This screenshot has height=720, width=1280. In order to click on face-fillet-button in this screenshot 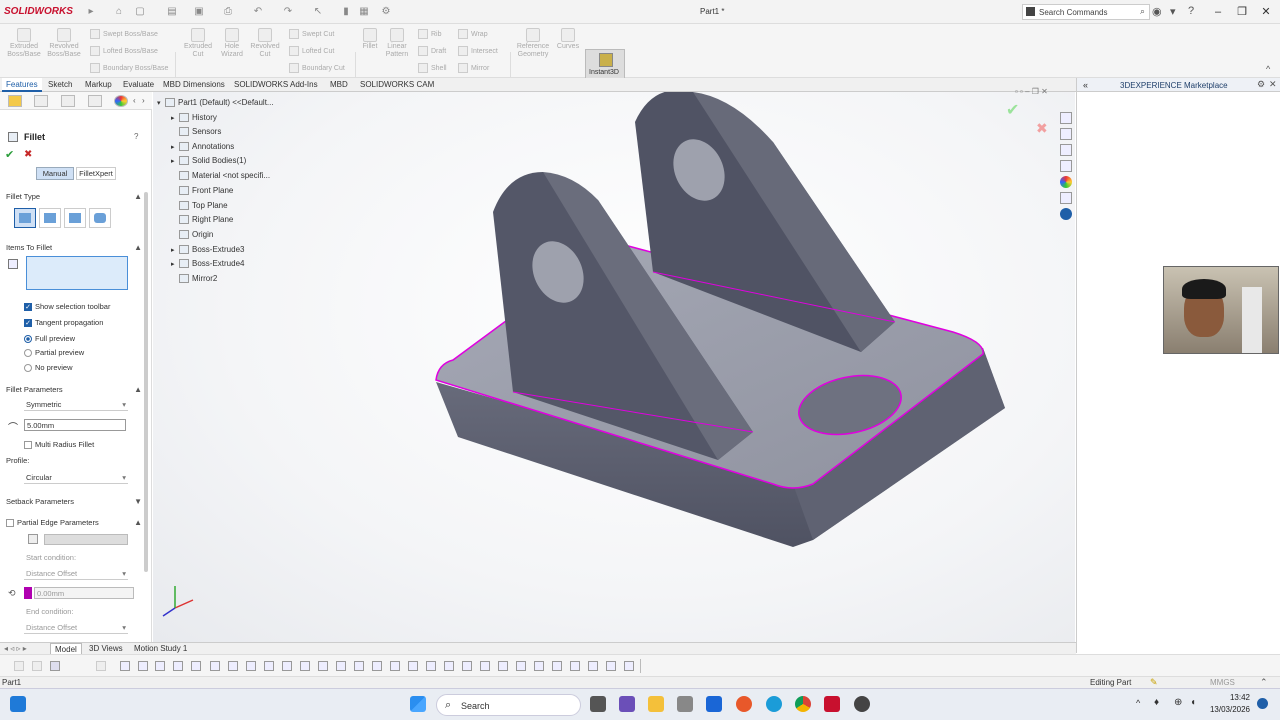, I will do `click(75, 218)`.